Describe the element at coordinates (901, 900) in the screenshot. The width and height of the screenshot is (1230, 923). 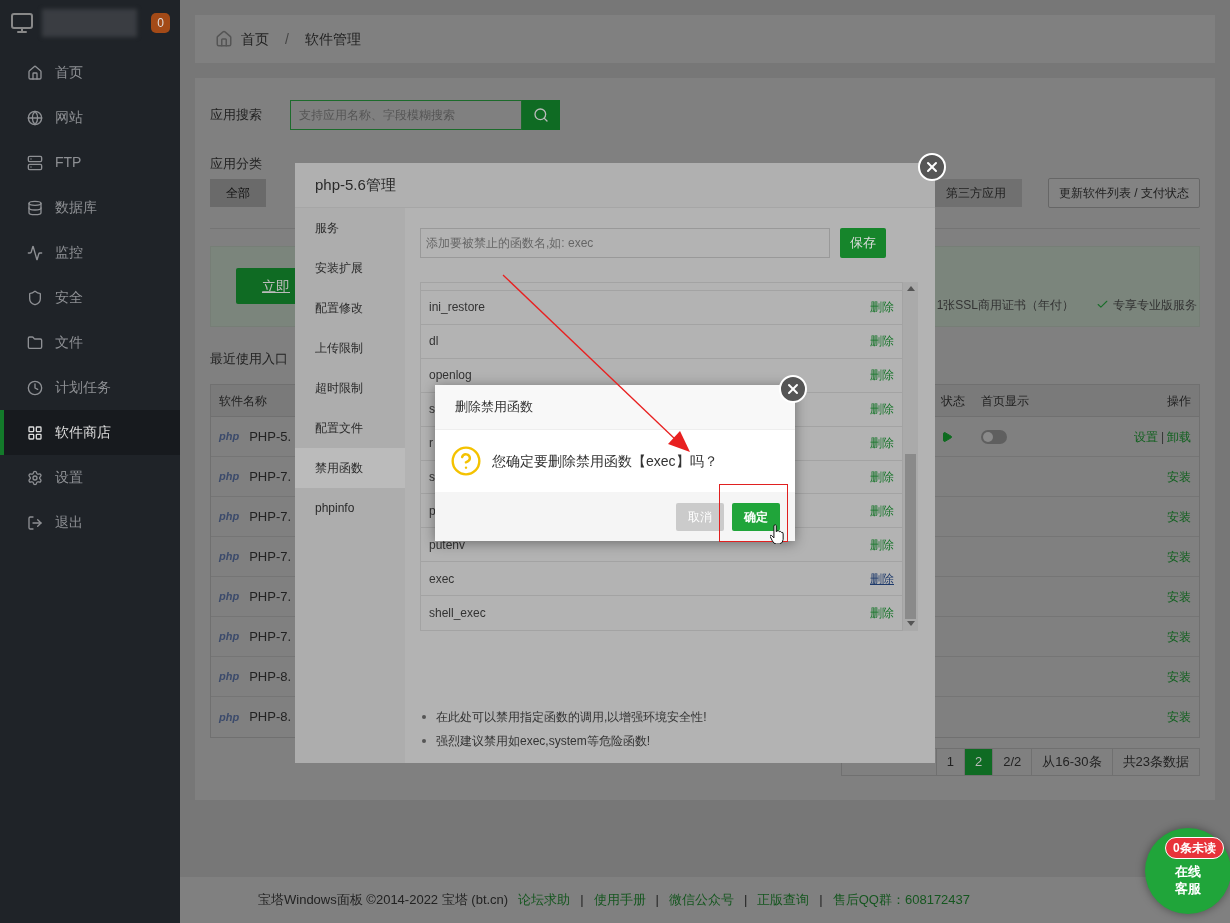
I see `footer-link: 售后QQ群：608172437` at that location.